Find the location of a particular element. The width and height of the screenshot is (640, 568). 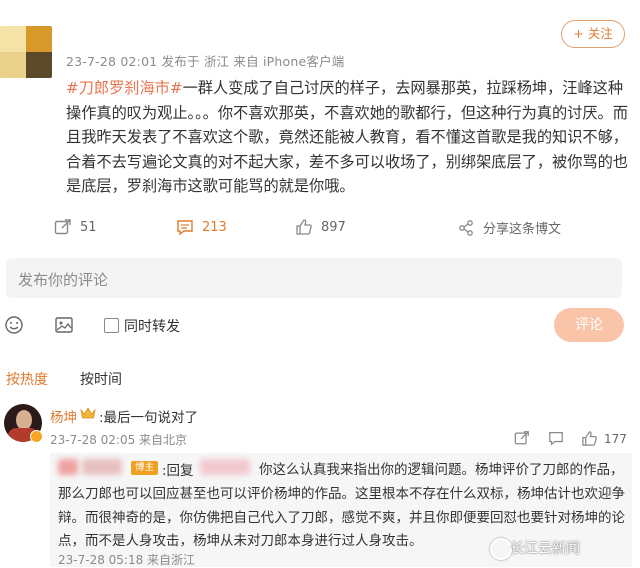

post-meta: 23-7-28 02:01 发布于 浙江 来自 iPhone客户端 is located at coordinates (205, 61).